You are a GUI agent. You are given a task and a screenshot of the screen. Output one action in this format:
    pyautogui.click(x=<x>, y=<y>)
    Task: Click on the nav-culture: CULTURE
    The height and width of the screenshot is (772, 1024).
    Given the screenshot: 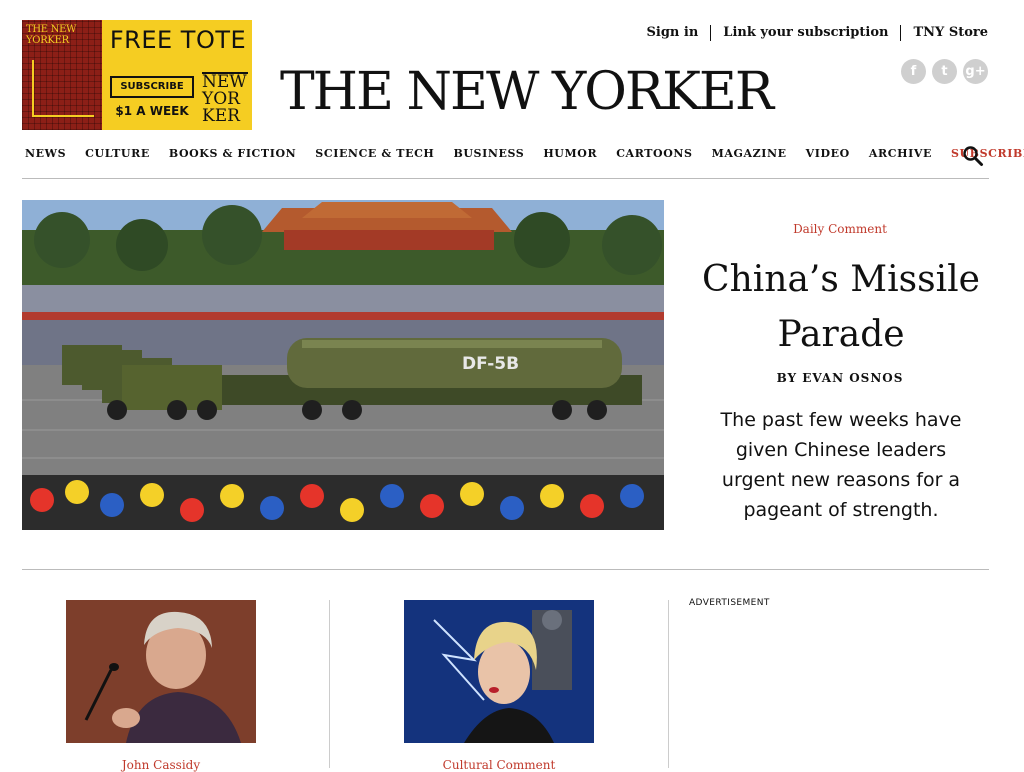 What is the action you would take?
    pyautogui.click(x=117, y=153)
    